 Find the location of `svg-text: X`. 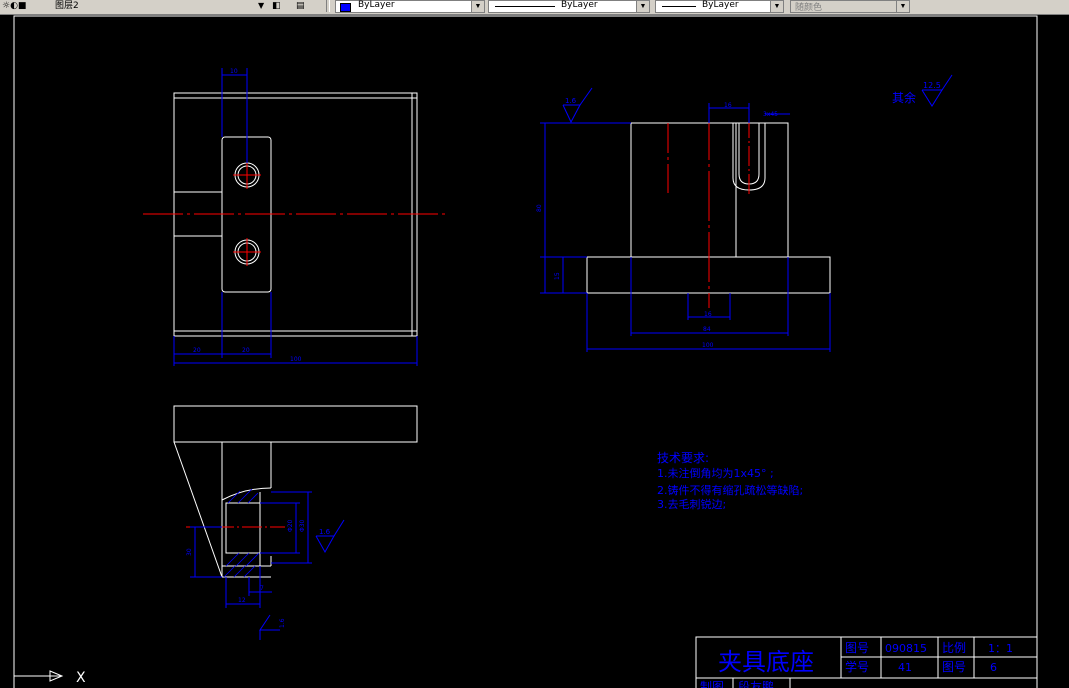

svg-text: X is located at coordinates (81, 678).